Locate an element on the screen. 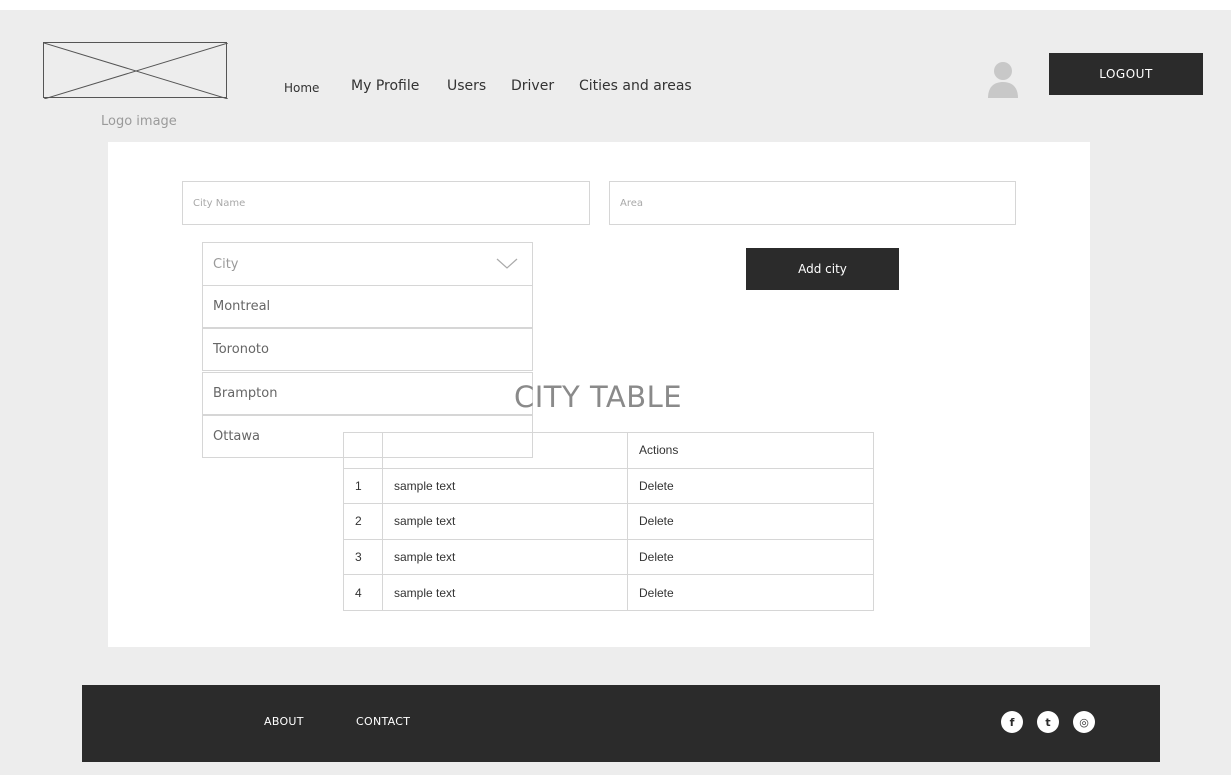 The width and height of the screenshot is (1231, 775). row-index: 2 is located at coordinates (363, 521).